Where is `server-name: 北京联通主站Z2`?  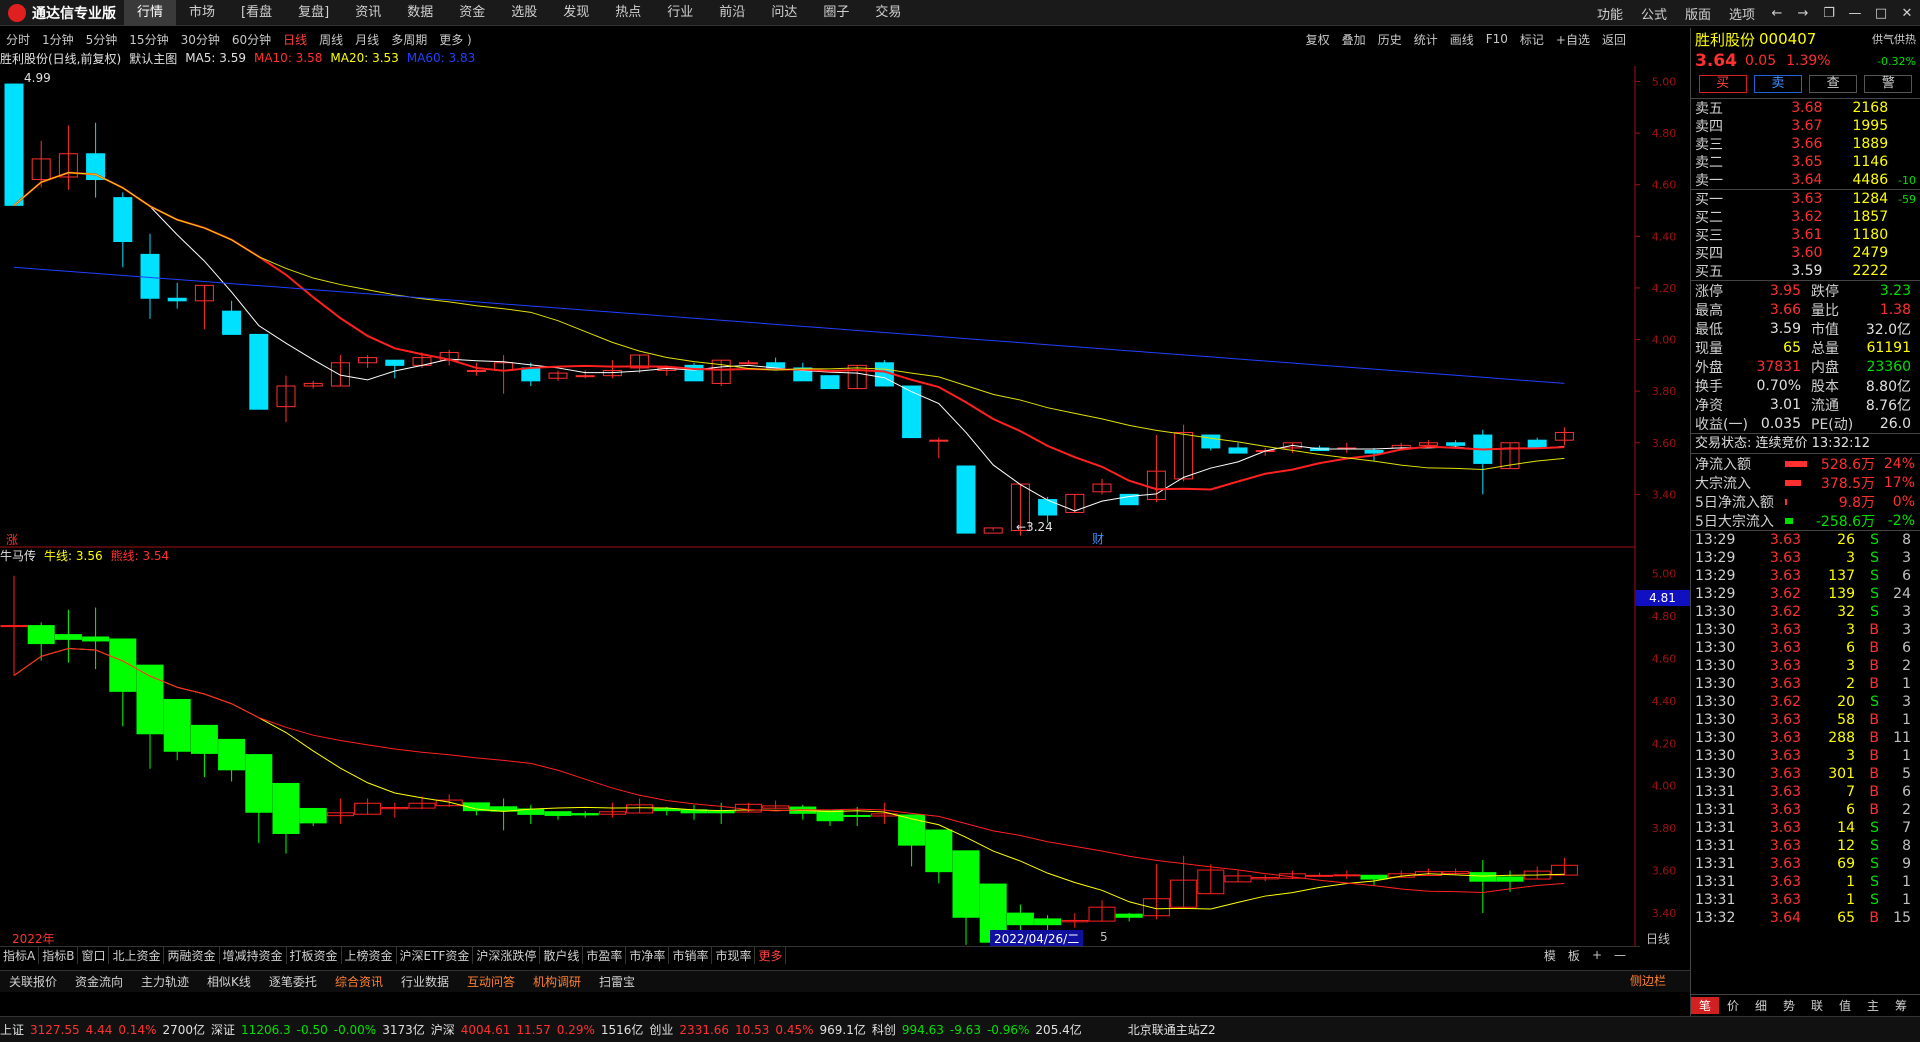
server-name: 北京联通主站Z2 is located at coordinates (1172, 1029).